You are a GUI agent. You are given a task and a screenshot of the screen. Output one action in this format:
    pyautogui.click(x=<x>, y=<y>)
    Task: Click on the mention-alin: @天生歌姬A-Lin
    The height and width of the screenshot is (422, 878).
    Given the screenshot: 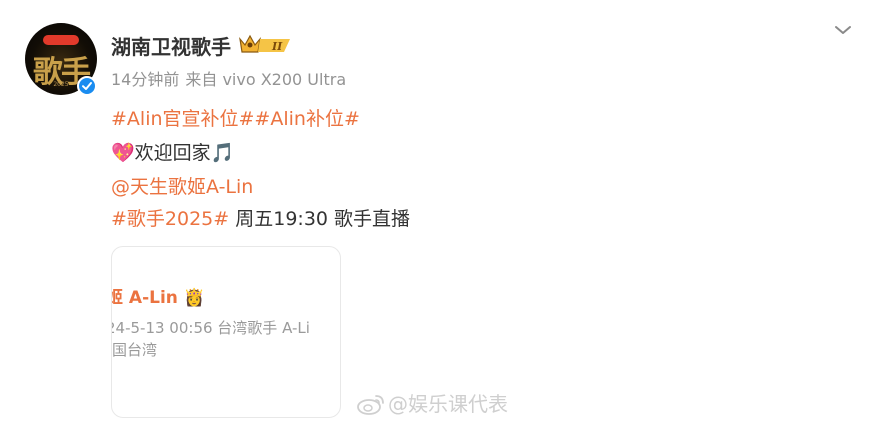 What is the action you would take?
    pyautogui.click(x=182, y=187)
    